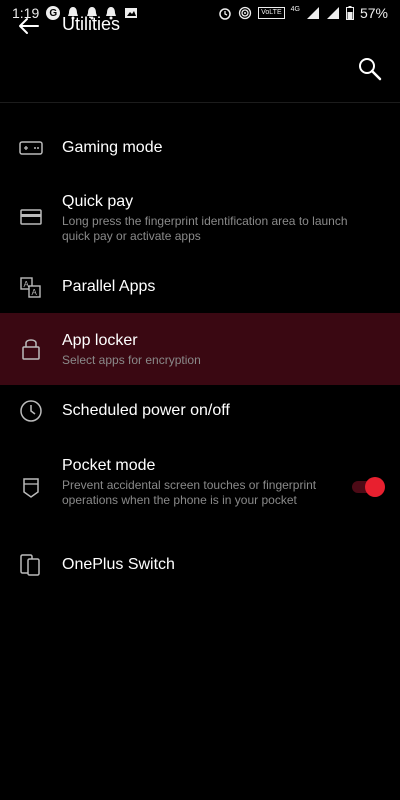 Image resolution: width=400 pixels, height=800 pixels. What do you see at coordinates (200, 148) in the screenshot?
I see `list-item-gaming-mode: Gaming mode` at bounding box center [200, 148].